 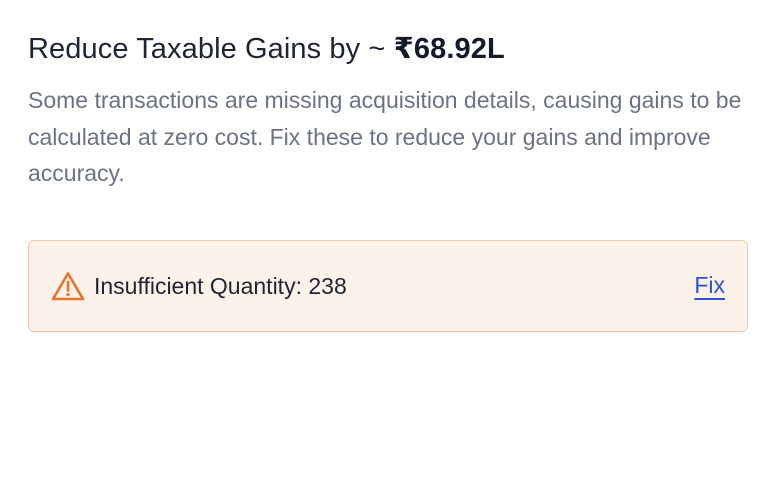 I want to click on fix-link: Fix, so click(x=709, y=285).